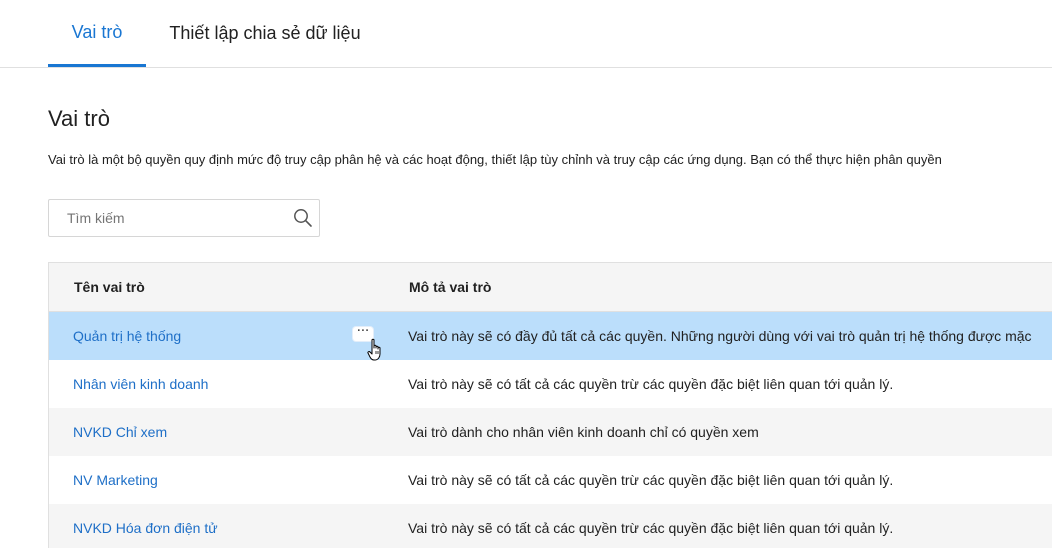 This screenshot has width=1052, height=548. I want to click on page-title: Vai trò, so click(79, 118).